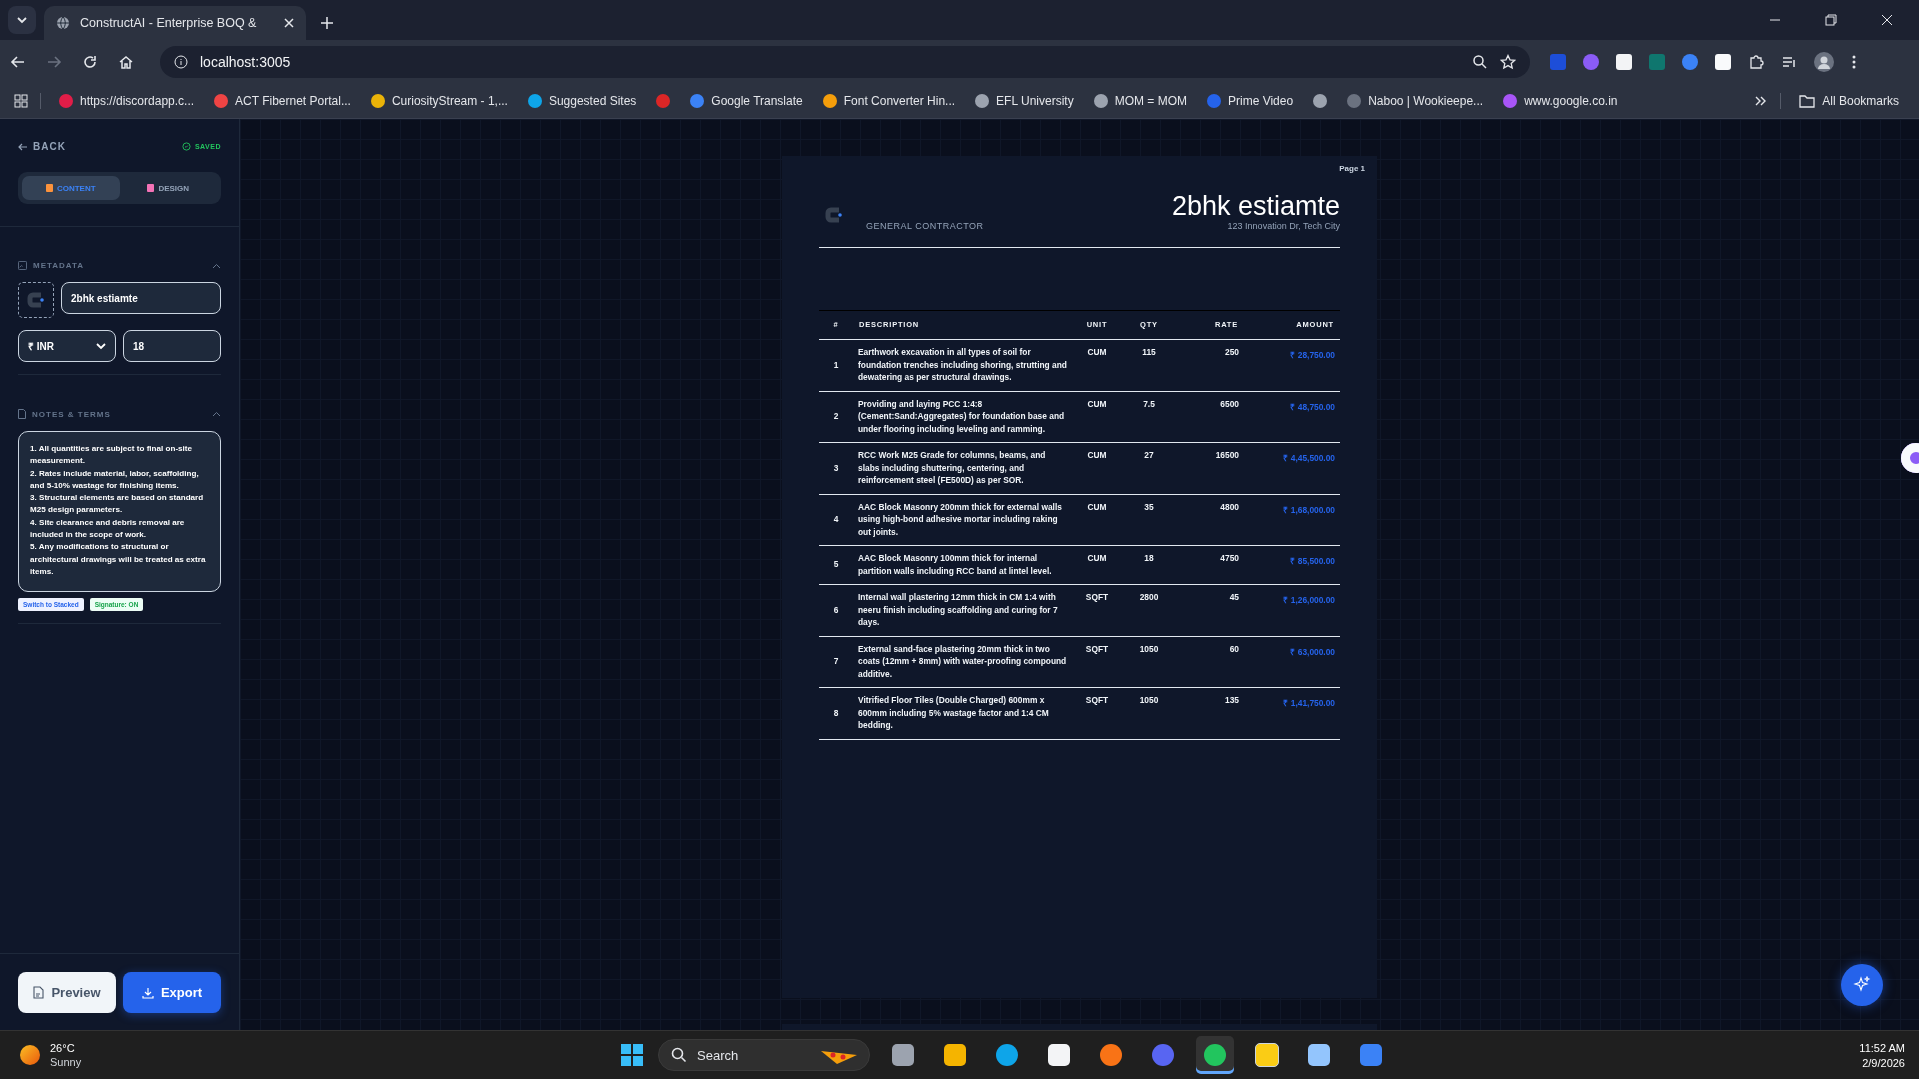 The height and width of the screenshot is (1079, 1919). What do you see at coordinates (963, 713) in the screenshot?
I see `table-cell: Vitrified Floor Tiles (Double Charged) 600mm x 600mm including 5% wastage factor and 1:4 CM bedding.` at bounding box center [963, 713].